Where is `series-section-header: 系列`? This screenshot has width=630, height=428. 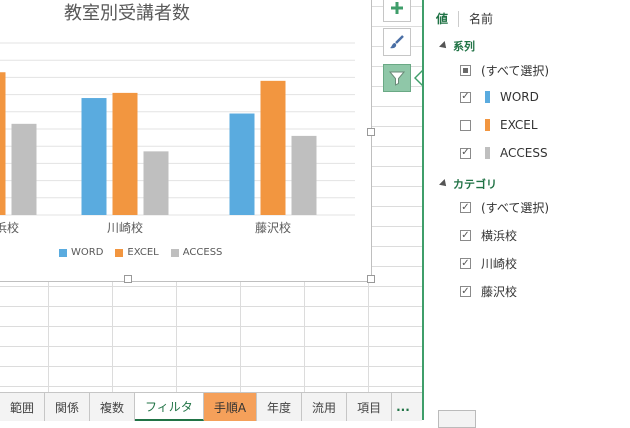
series-section-header: 系列 is located at coordinates (457, 46).